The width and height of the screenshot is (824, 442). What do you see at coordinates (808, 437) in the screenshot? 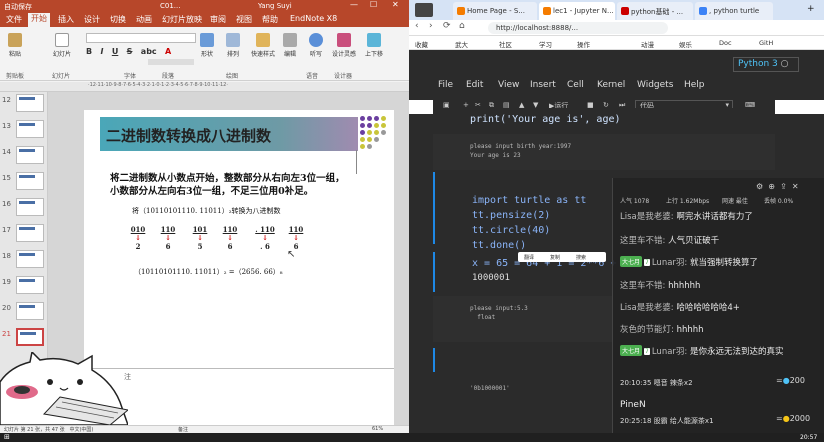
I see `clock: 20:57` at bounding box center [808, 437].